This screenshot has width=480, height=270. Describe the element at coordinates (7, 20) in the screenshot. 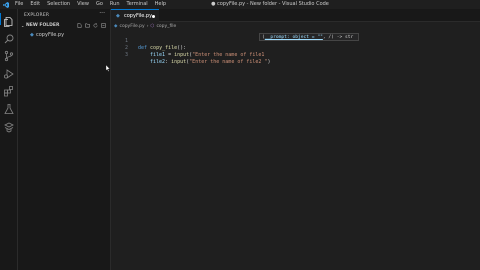

I see `explorer-icon` at that location.